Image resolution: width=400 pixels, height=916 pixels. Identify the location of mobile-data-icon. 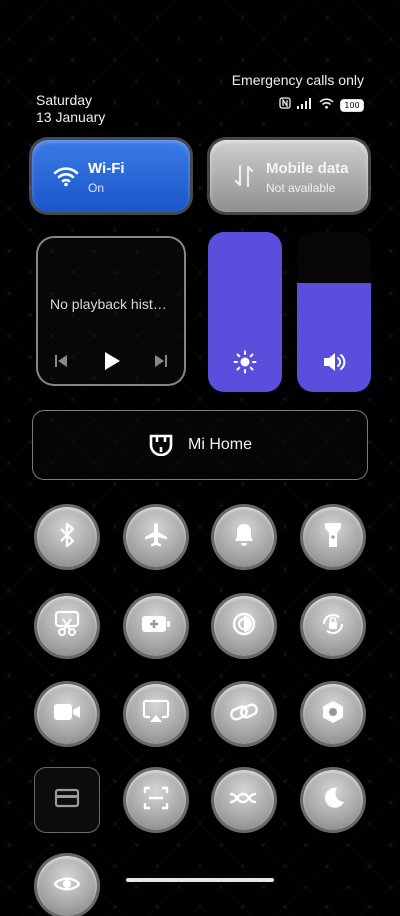
(244, 176).